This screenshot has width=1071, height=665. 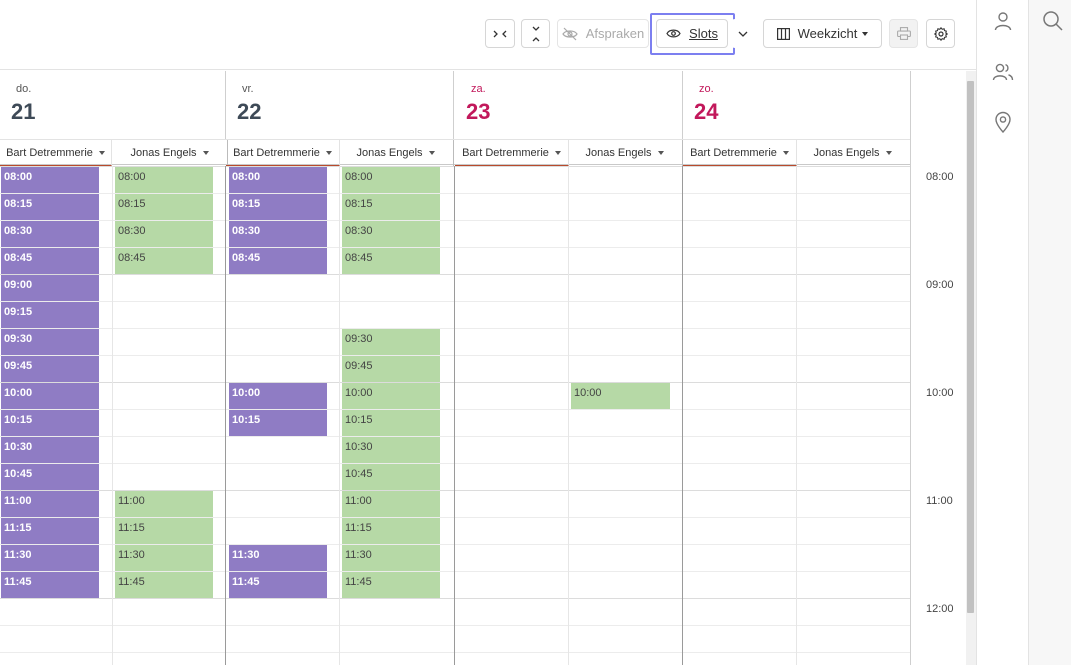 I want to click on day-divider, so click(x=454, y=415).